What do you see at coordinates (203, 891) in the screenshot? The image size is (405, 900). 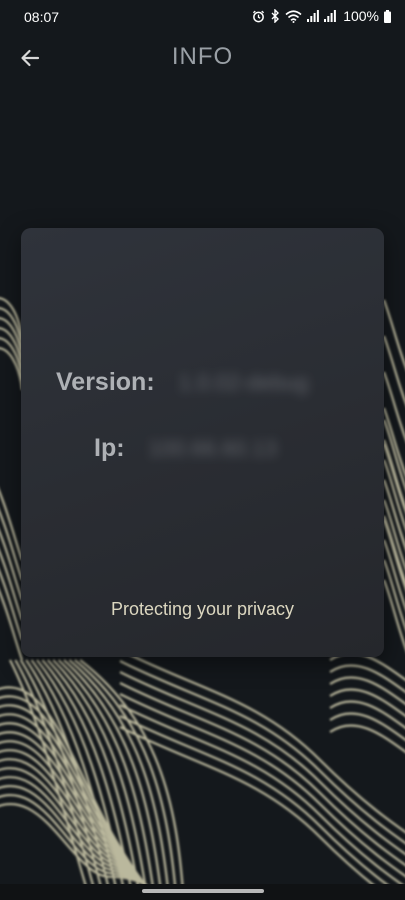 I see `gesture-handle` at bounding box center [203, 891].